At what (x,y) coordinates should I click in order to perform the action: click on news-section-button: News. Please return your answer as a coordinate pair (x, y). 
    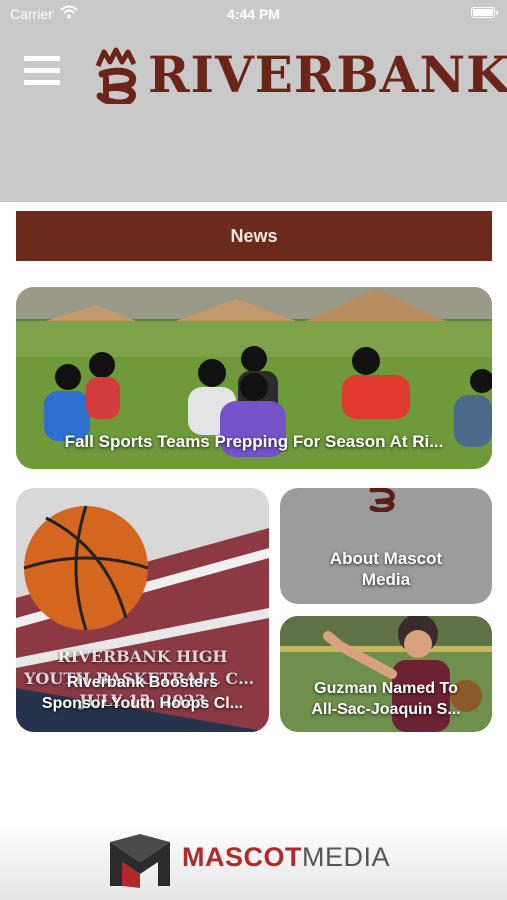
    Looking at the image, I should click on (254, 236).